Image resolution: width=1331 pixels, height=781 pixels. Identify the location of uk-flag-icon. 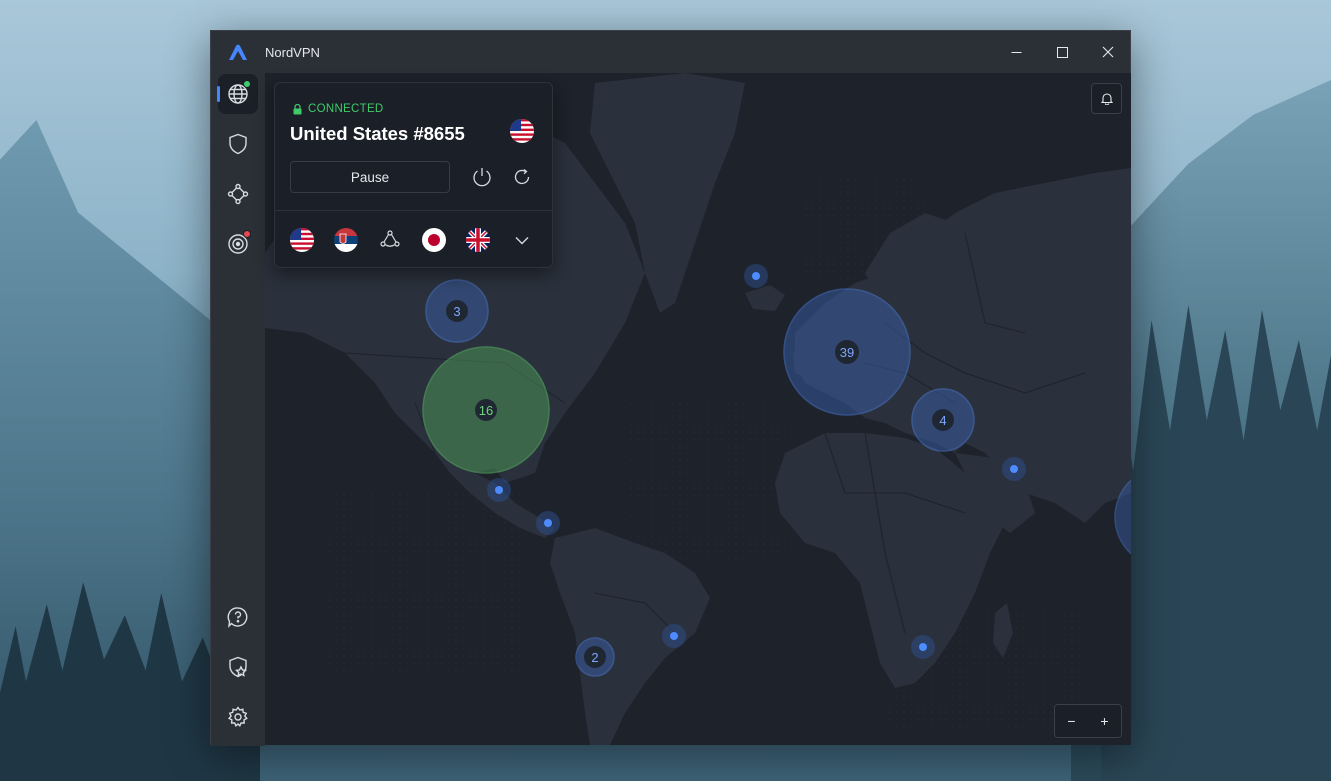
(478, 240).